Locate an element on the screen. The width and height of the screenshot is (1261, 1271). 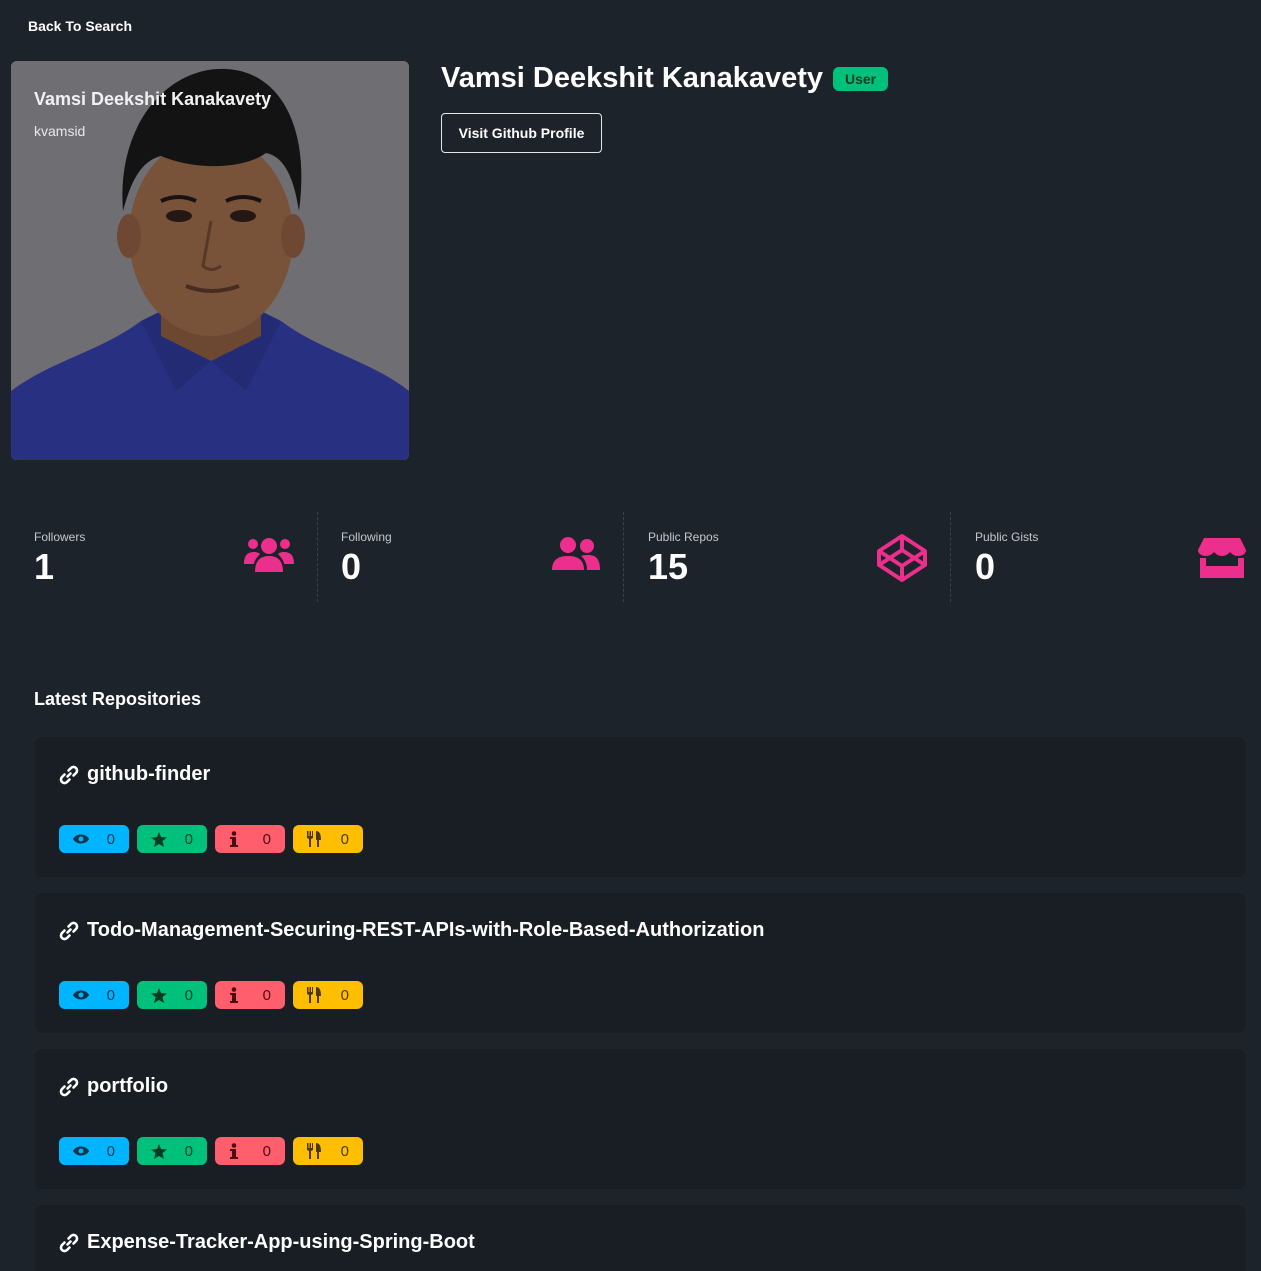
repo-card: Expense-Tracker-App-using-Spring-Boot is located at coordinates (640, 1238).